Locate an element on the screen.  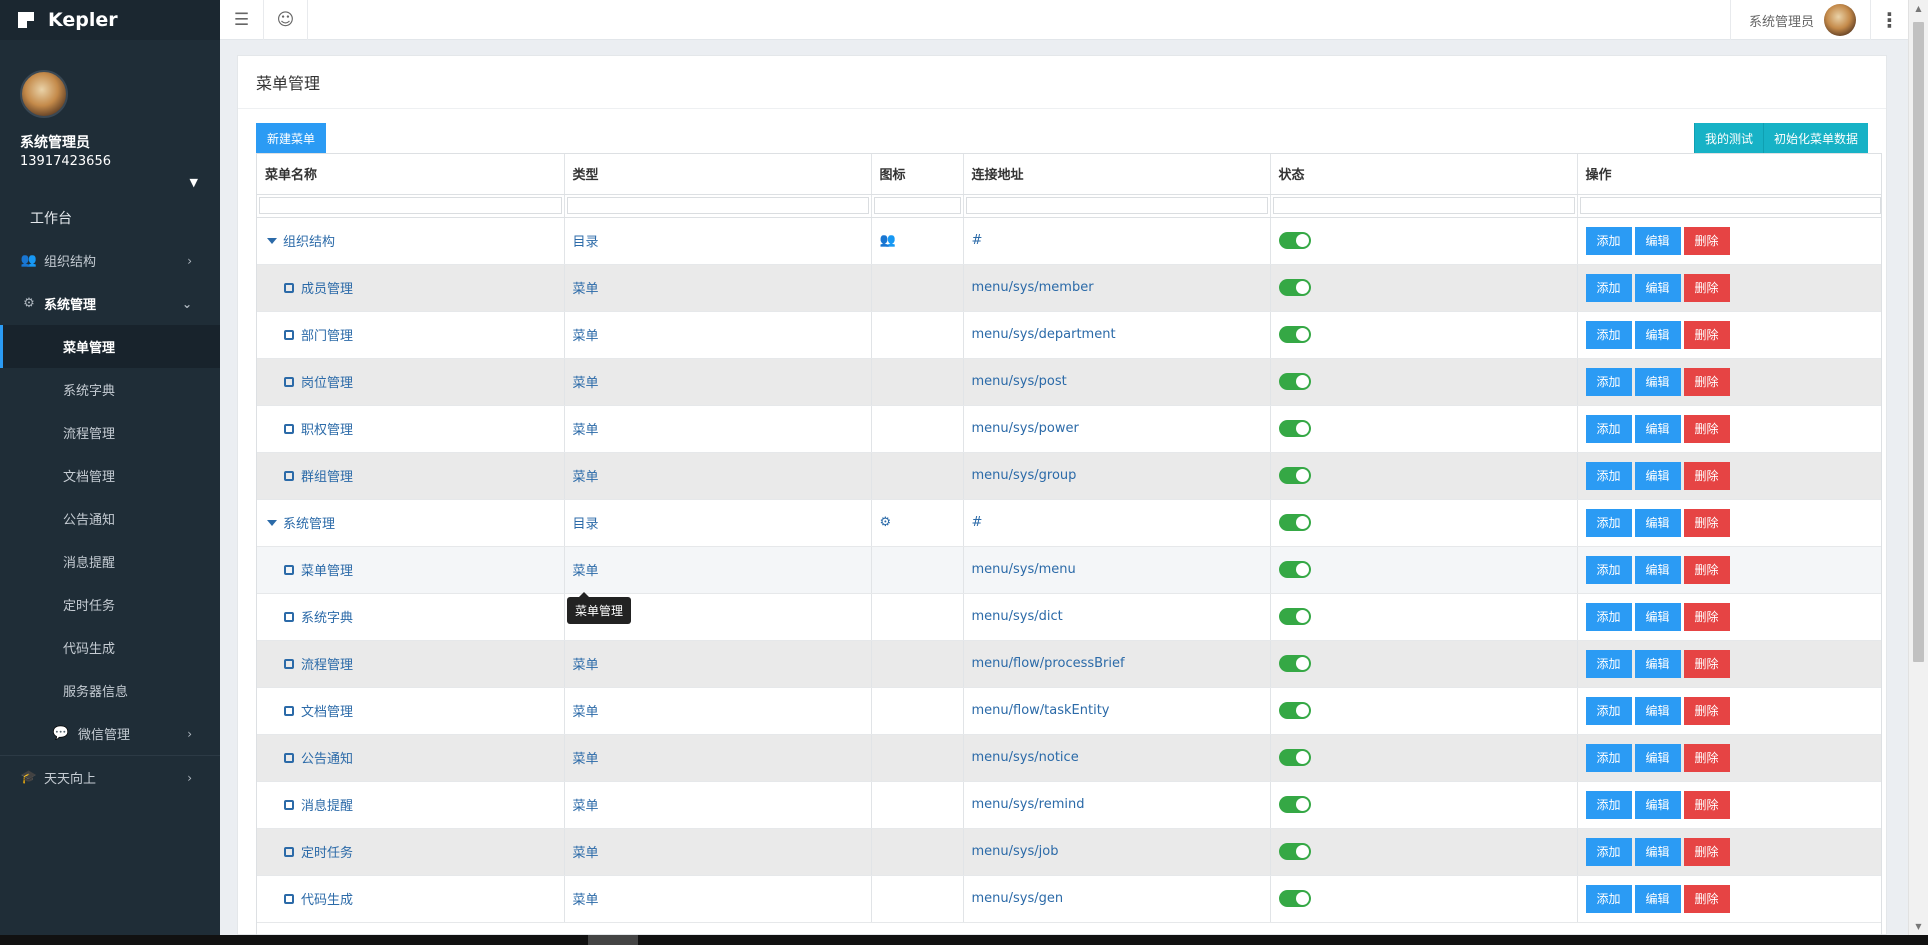
sidebar-item-sys: ⚙ 系统管理 ⌄ is located at coordinates (110, 303).